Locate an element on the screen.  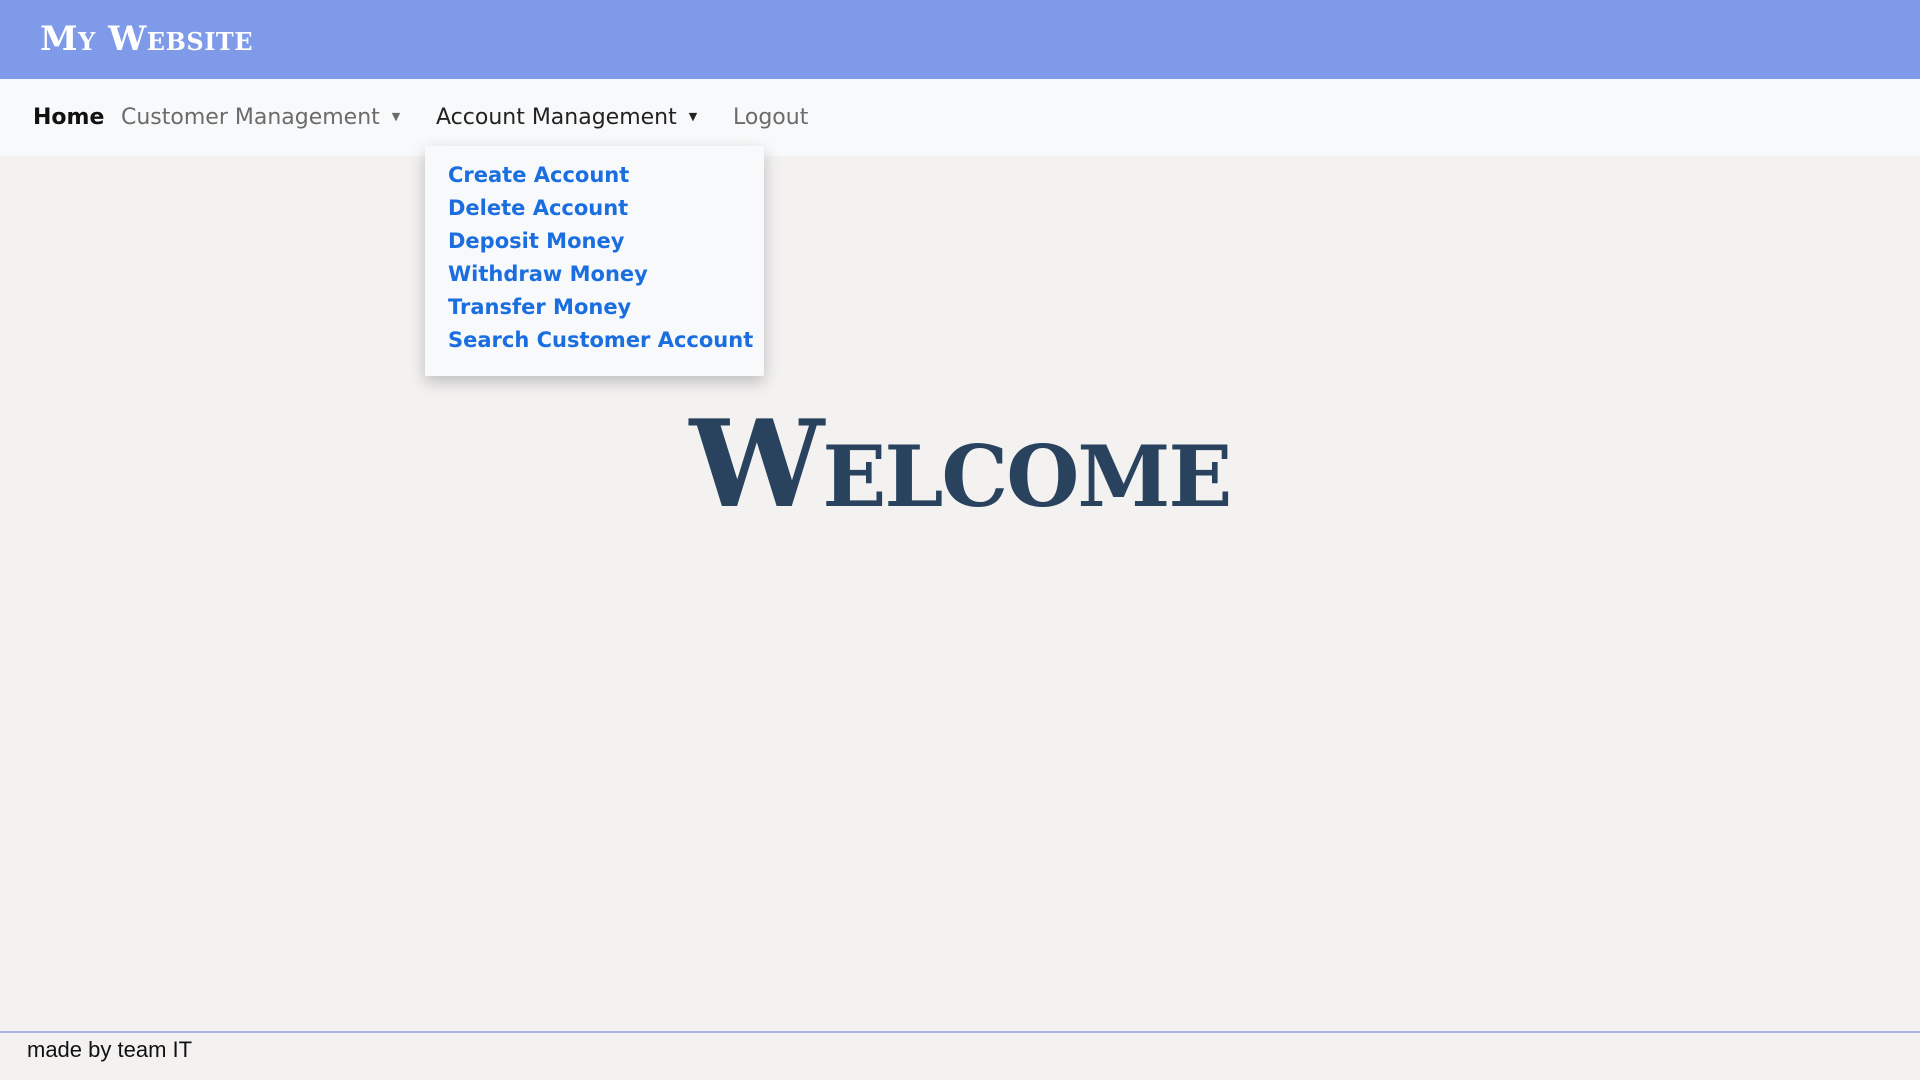
dropdown-item-delete-account: Delete Account is located at coordinates (538, 208).